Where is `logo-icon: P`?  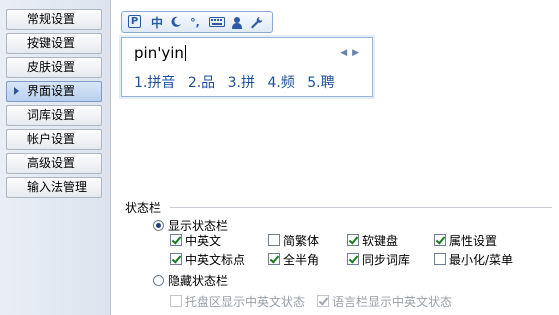
logo-icon: P is located at coordinates (134, 21).